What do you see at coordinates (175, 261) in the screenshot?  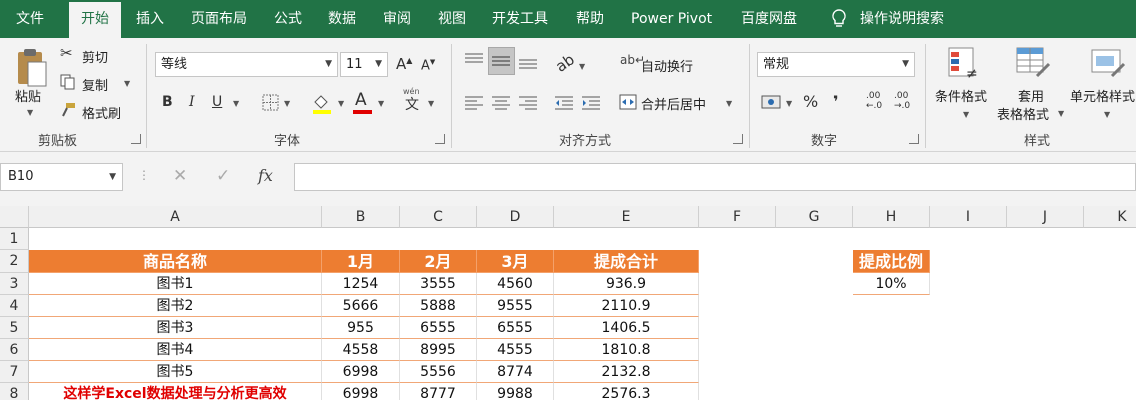 I see `table-header-cell: 商品名称` at bounding box center [175, 261].